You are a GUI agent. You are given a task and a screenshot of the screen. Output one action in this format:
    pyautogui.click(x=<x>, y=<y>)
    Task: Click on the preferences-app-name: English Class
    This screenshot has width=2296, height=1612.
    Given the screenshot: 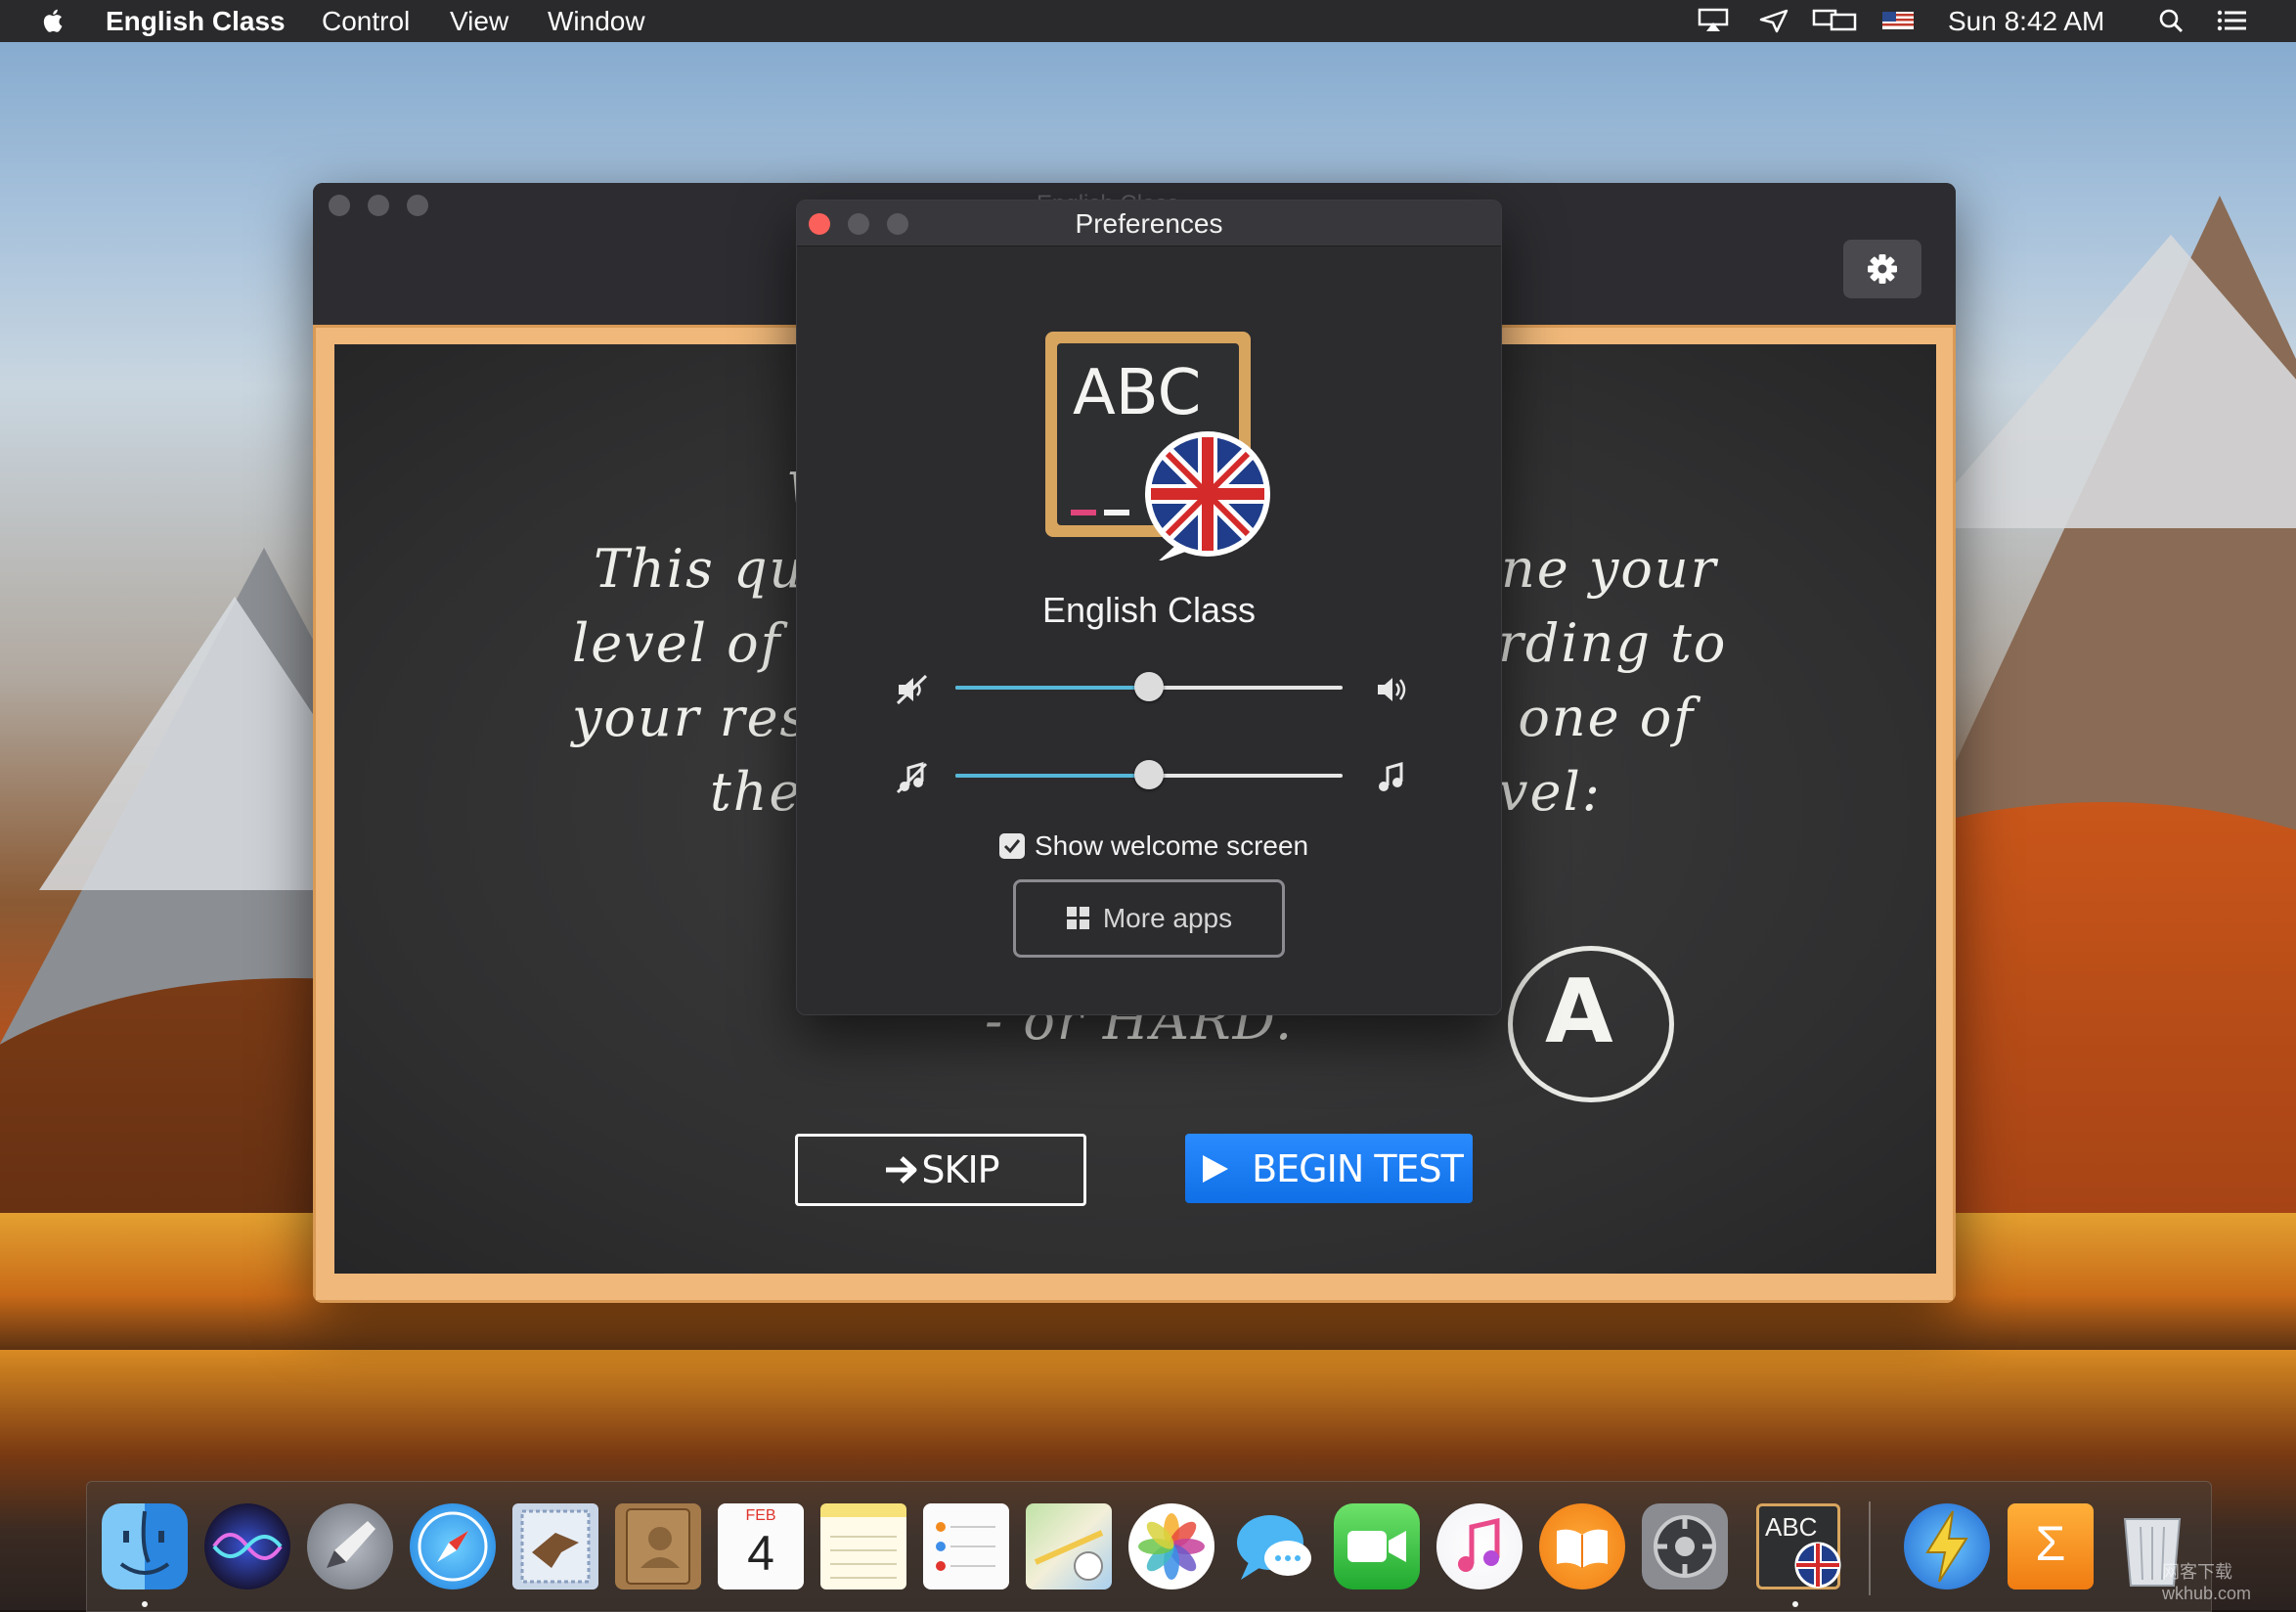 What is the action you would take?
    pyautogui.click(x=1149, y=610)
    